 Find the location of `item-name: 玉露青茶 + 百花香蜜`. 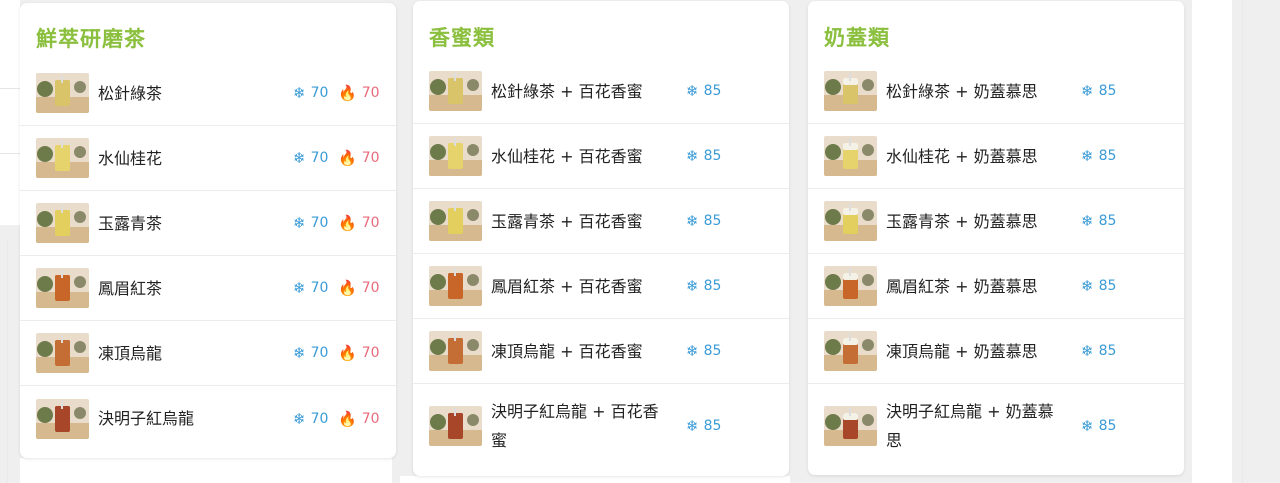

item-name: 玉露青茶 + 百花香蜜 is located at coordinates (567, 221).